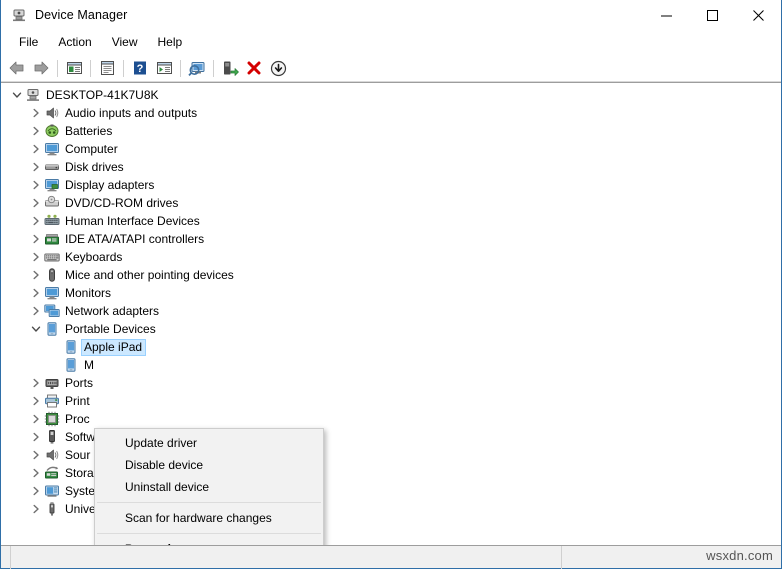 This screenshot has width=782, height=569. I want to click on tree-item-label: Ports, so click(79, 382).